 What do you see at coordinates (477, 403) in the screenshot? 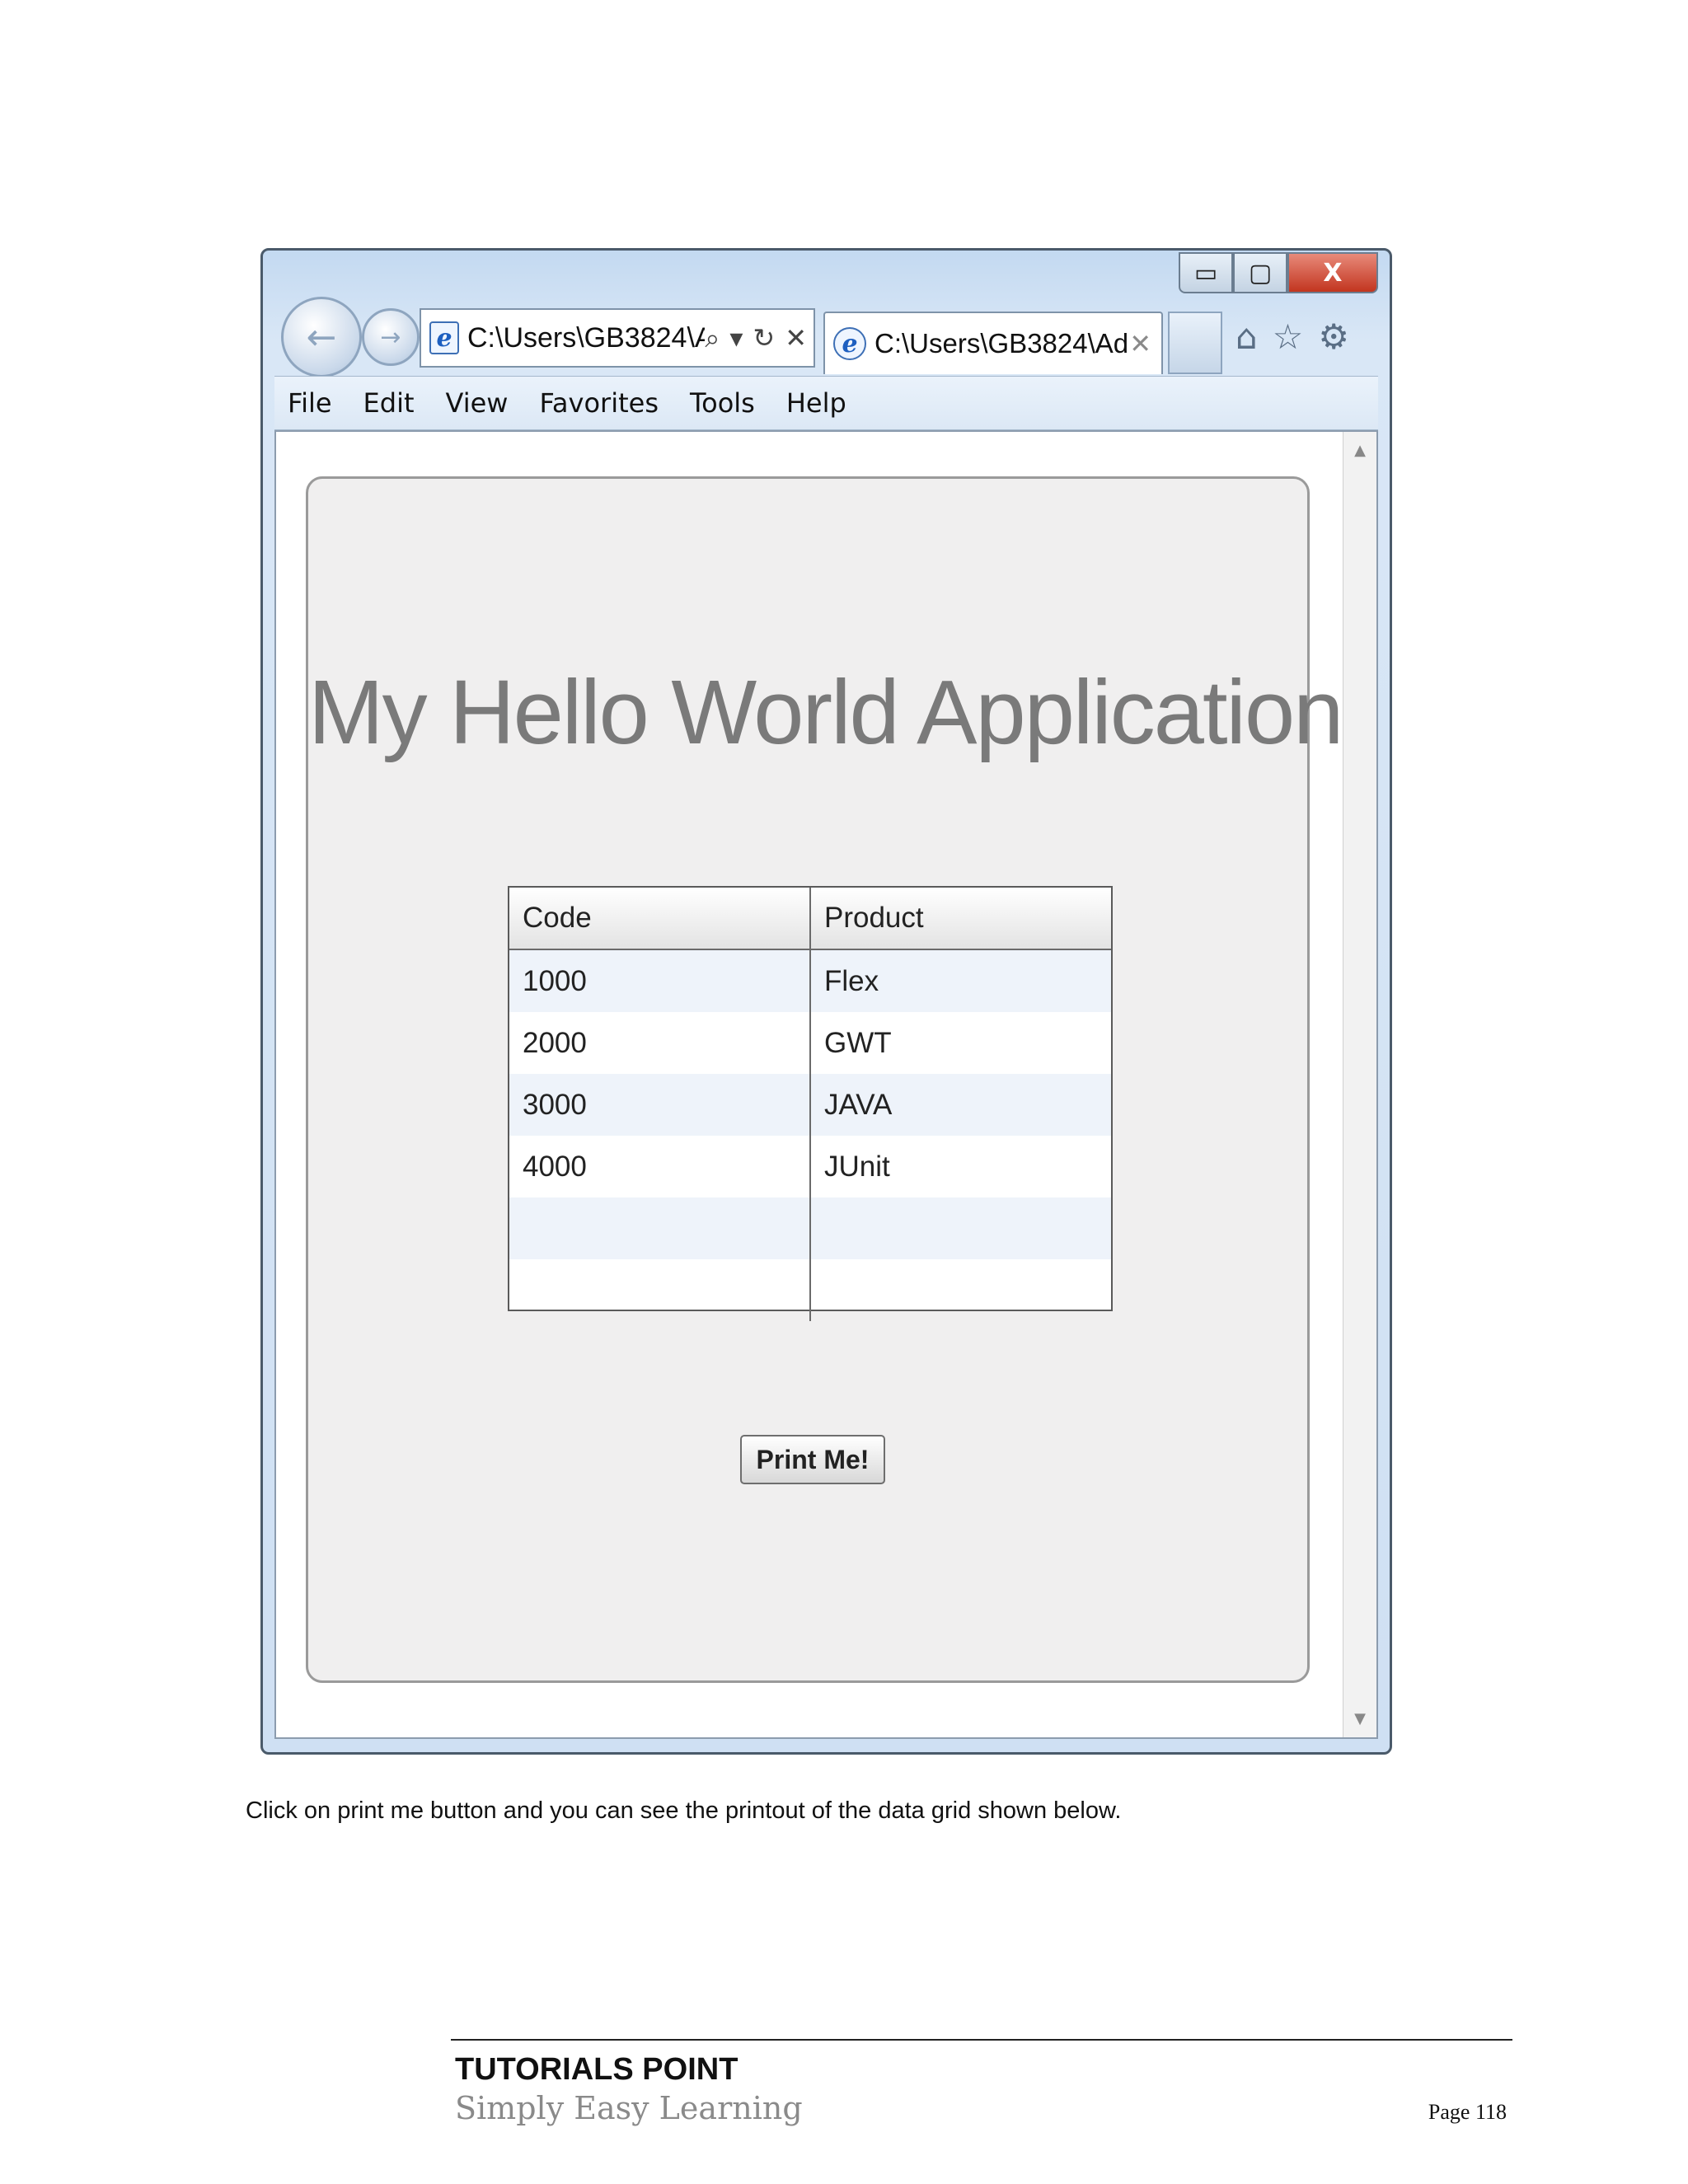
I see `menu-view: View` at bounding box center [477, 403].